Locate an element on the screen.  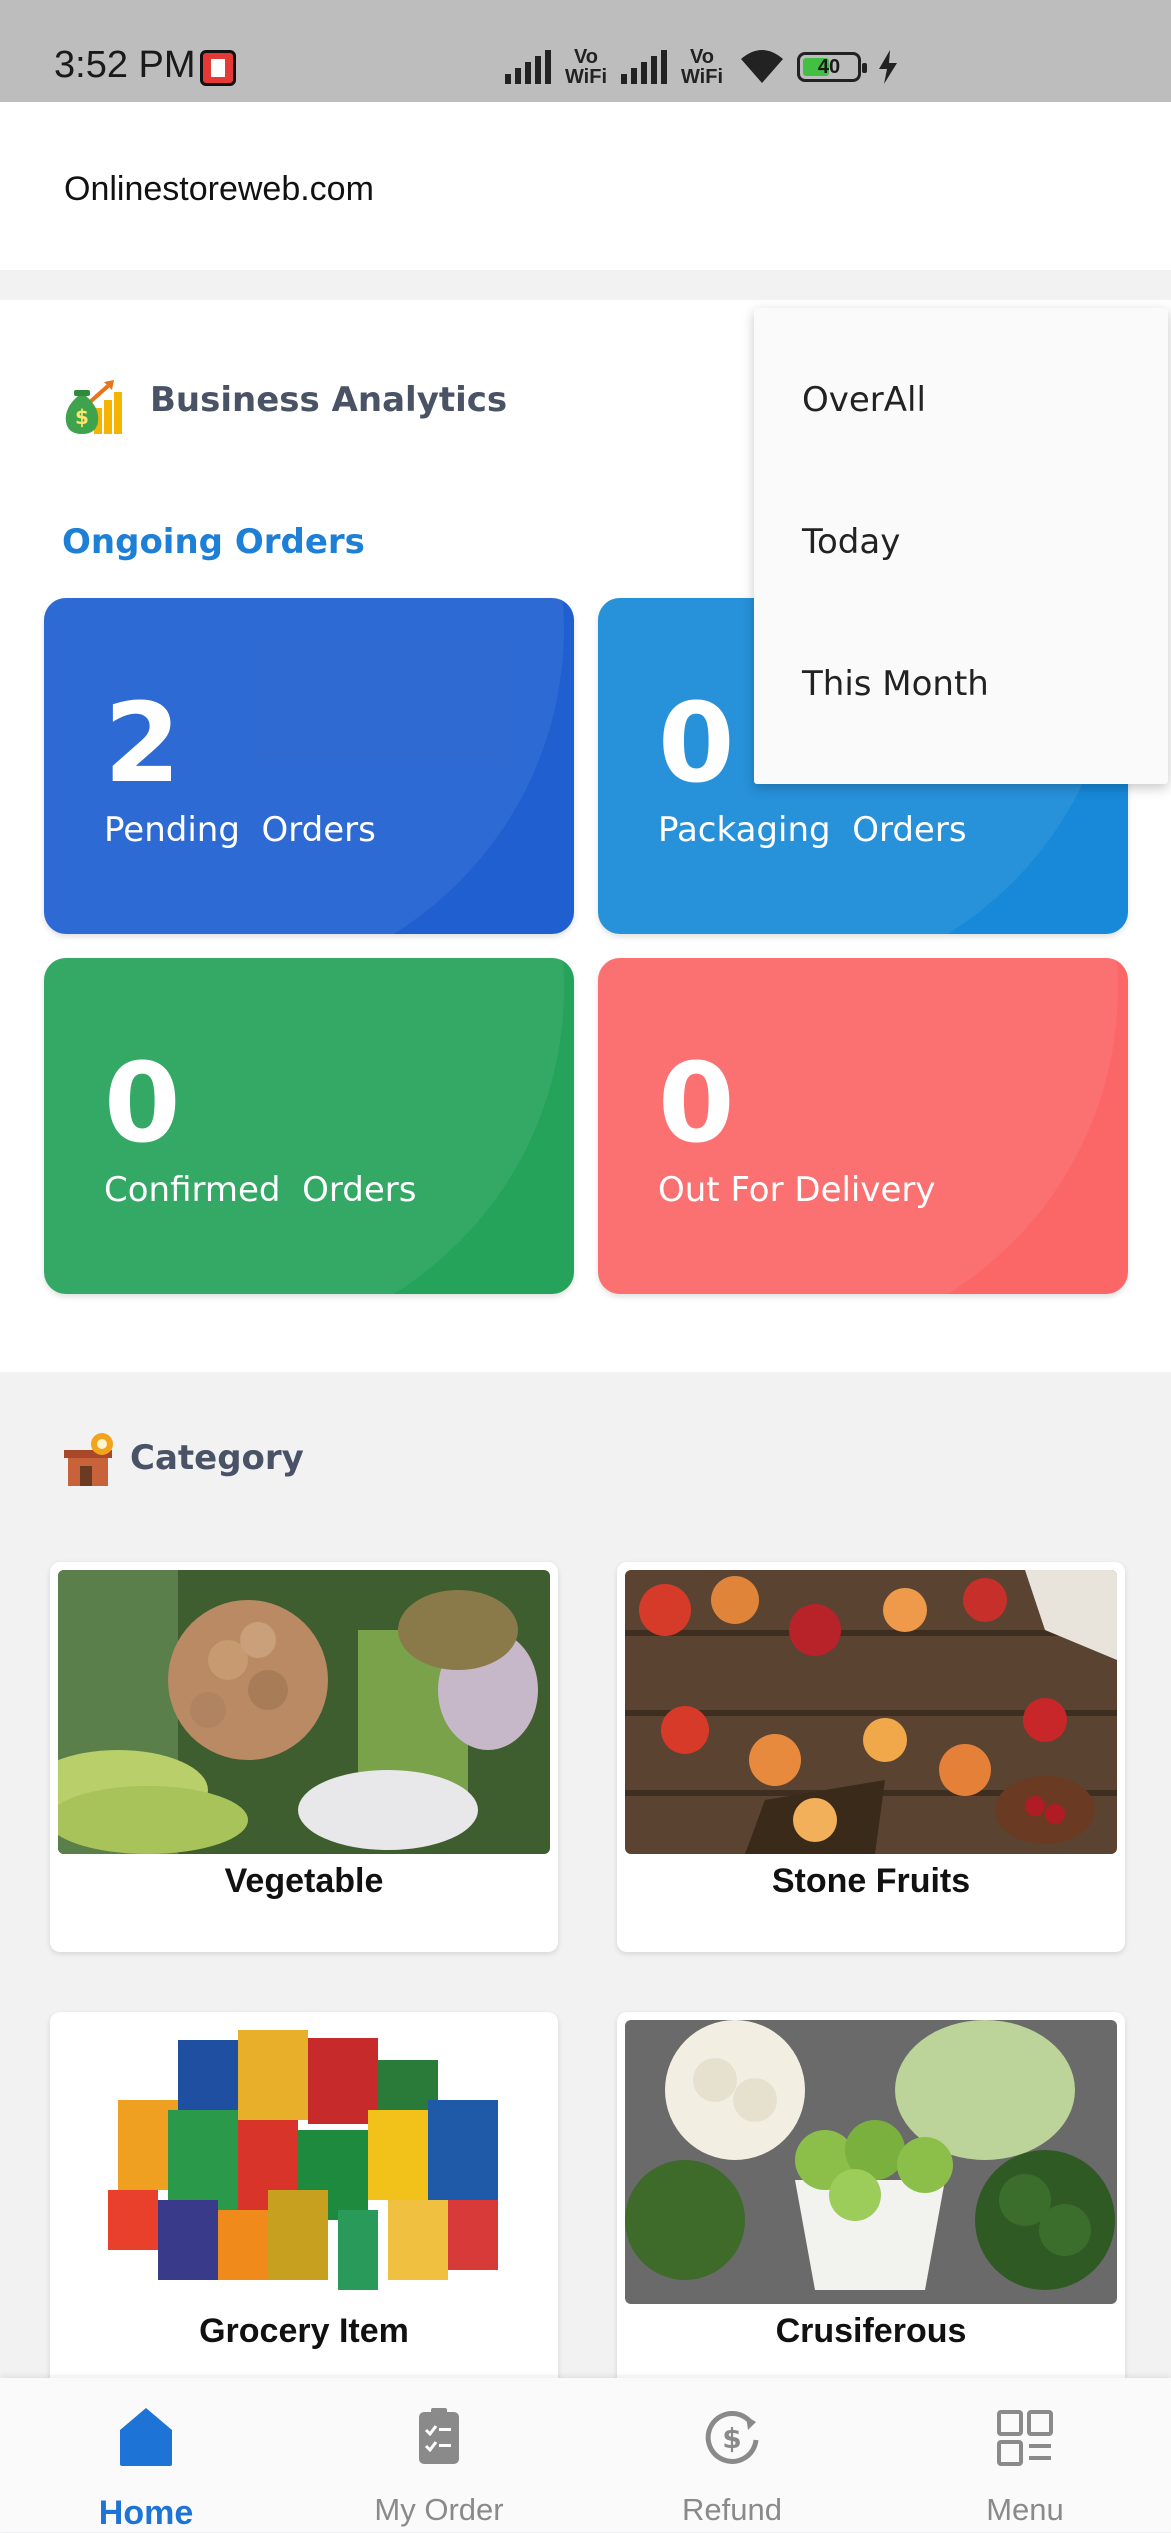
nav-label: Refund is located at coordinates (732, 2509).